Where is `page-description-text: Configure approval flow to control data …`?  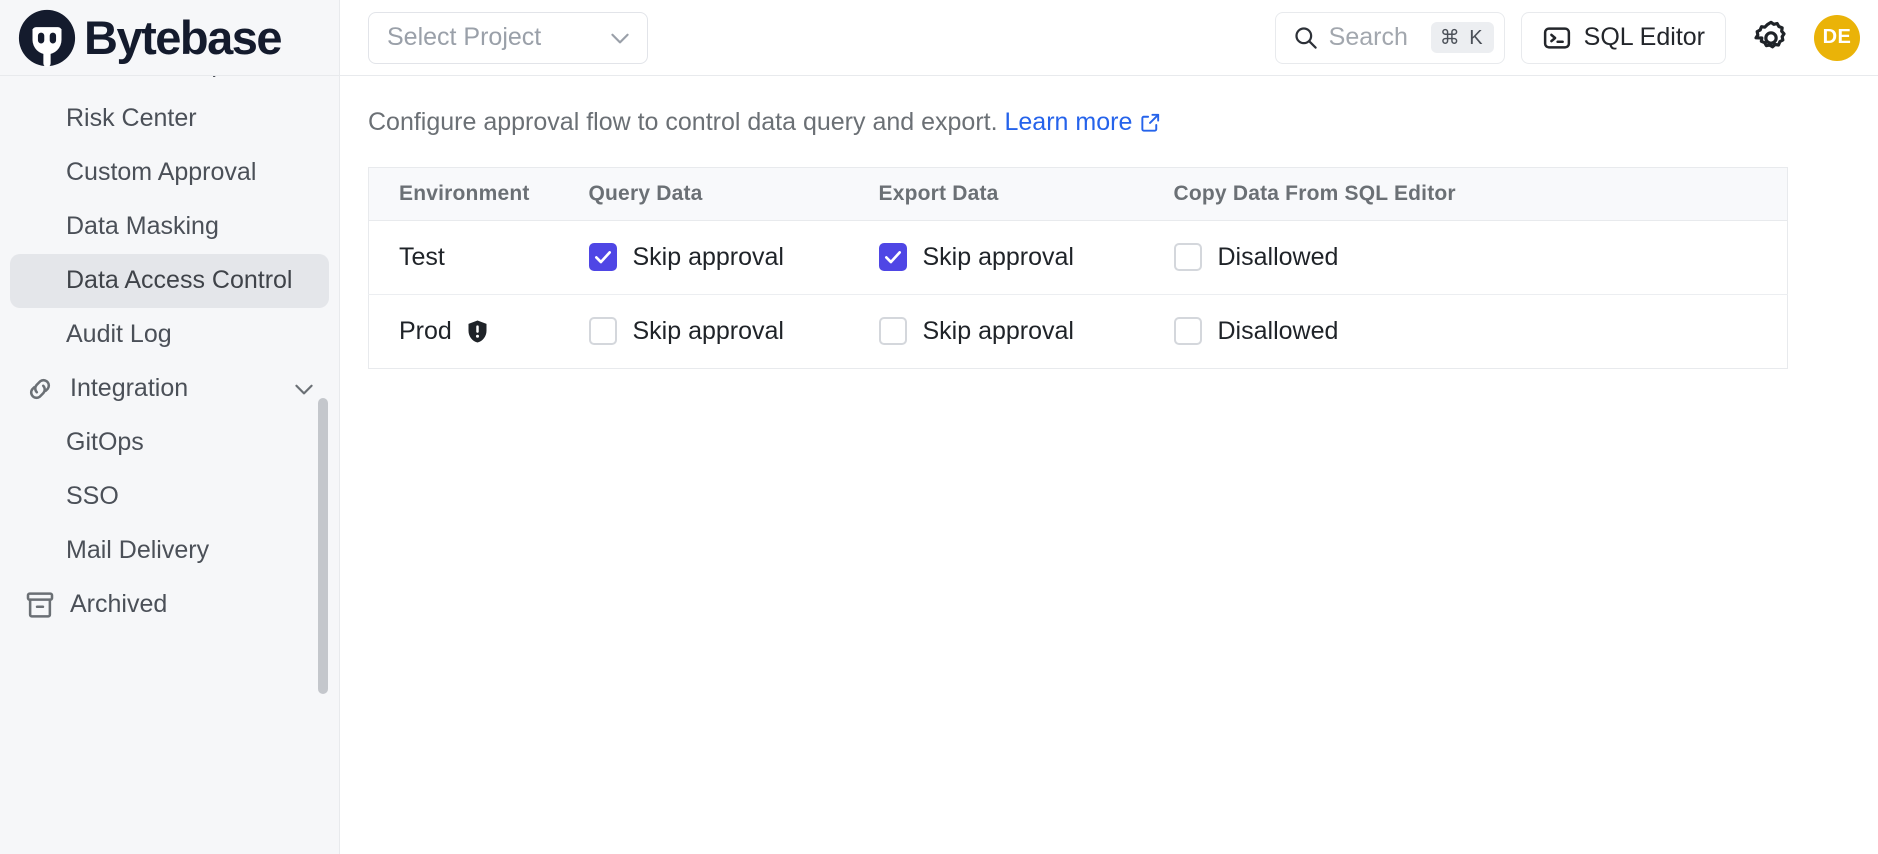
page-description-text: Configure approval flow to control data … is located at coordinates (683, 122).